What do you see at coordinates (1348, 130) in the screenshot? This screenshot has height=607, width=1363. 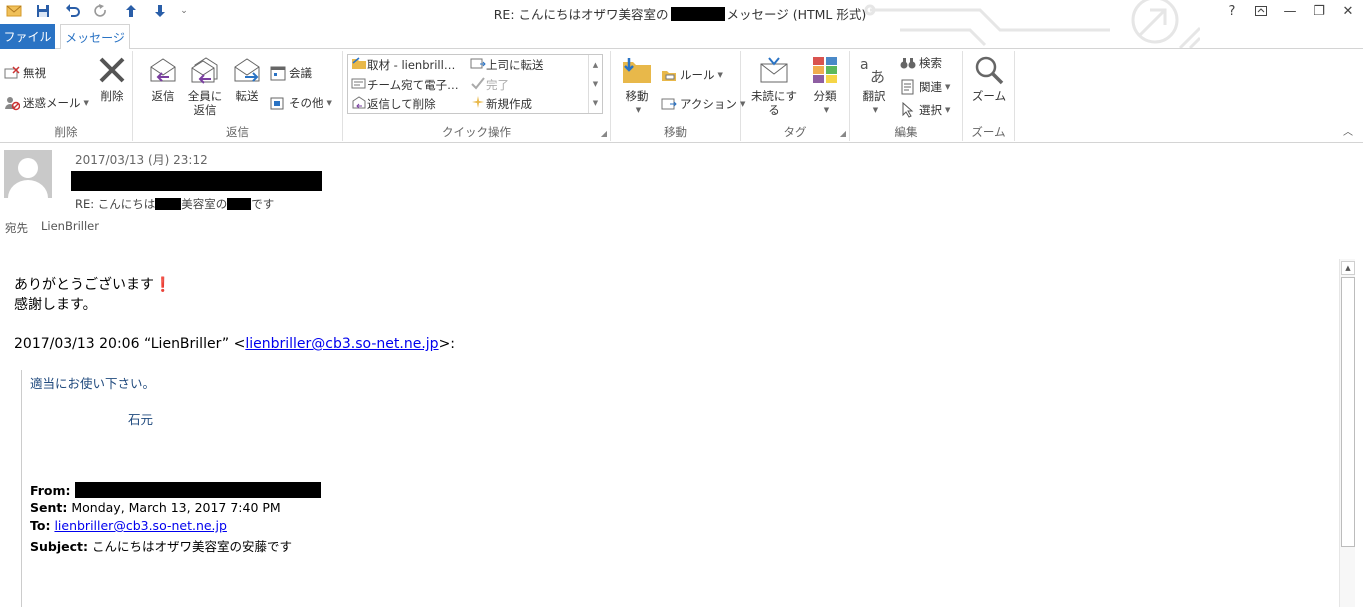 I see `collapse-ribbon-icon: ︿` at bounding box center [1348, 130].